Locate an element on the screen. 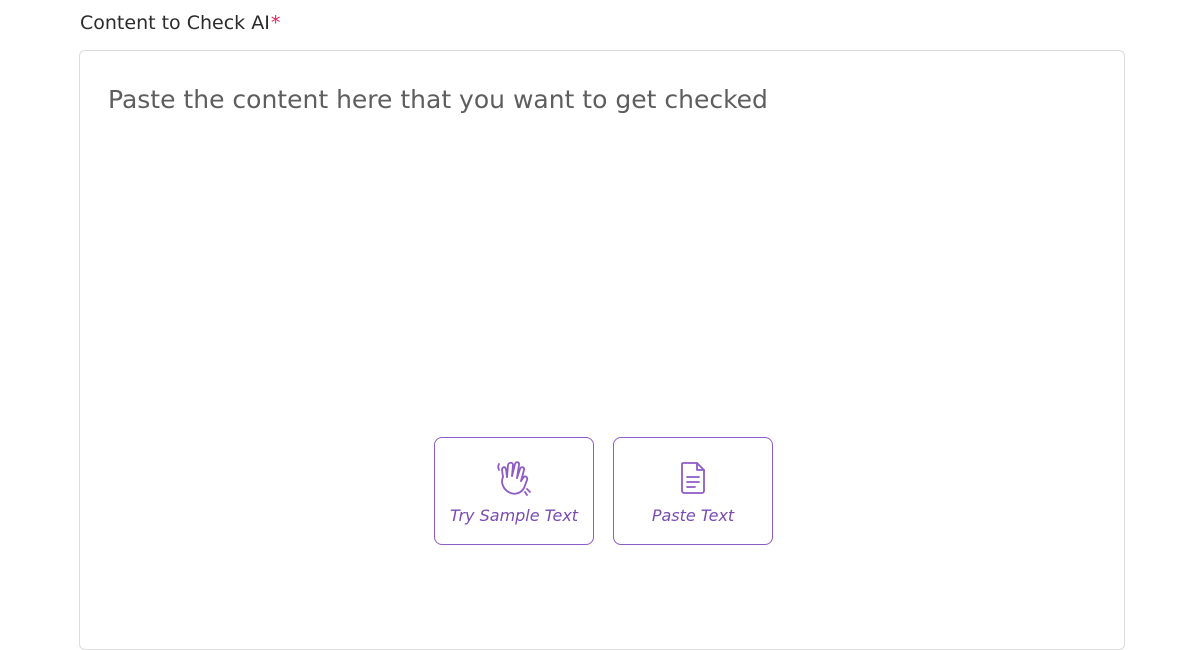 This screenshot has height=650, width=1200. content-field-label: Content to Check AI* is located at coordinates (180, 23).